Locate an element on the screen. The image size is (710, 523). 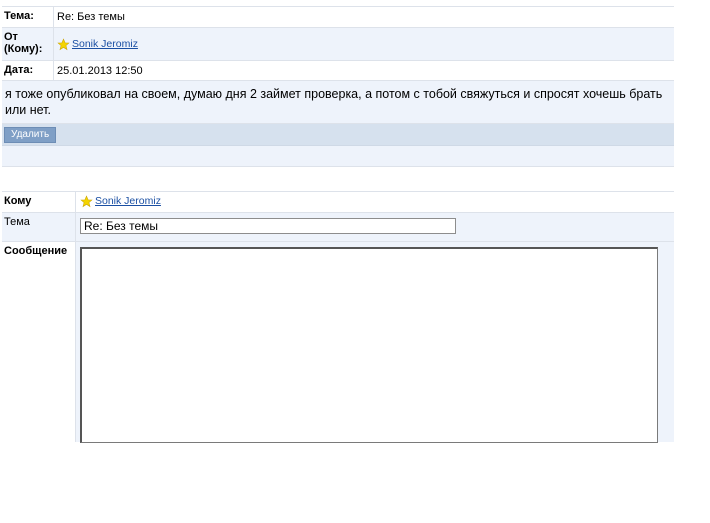
reply-to-row: Кому Sonik Jeromiz is located at coordinates (338, 202).